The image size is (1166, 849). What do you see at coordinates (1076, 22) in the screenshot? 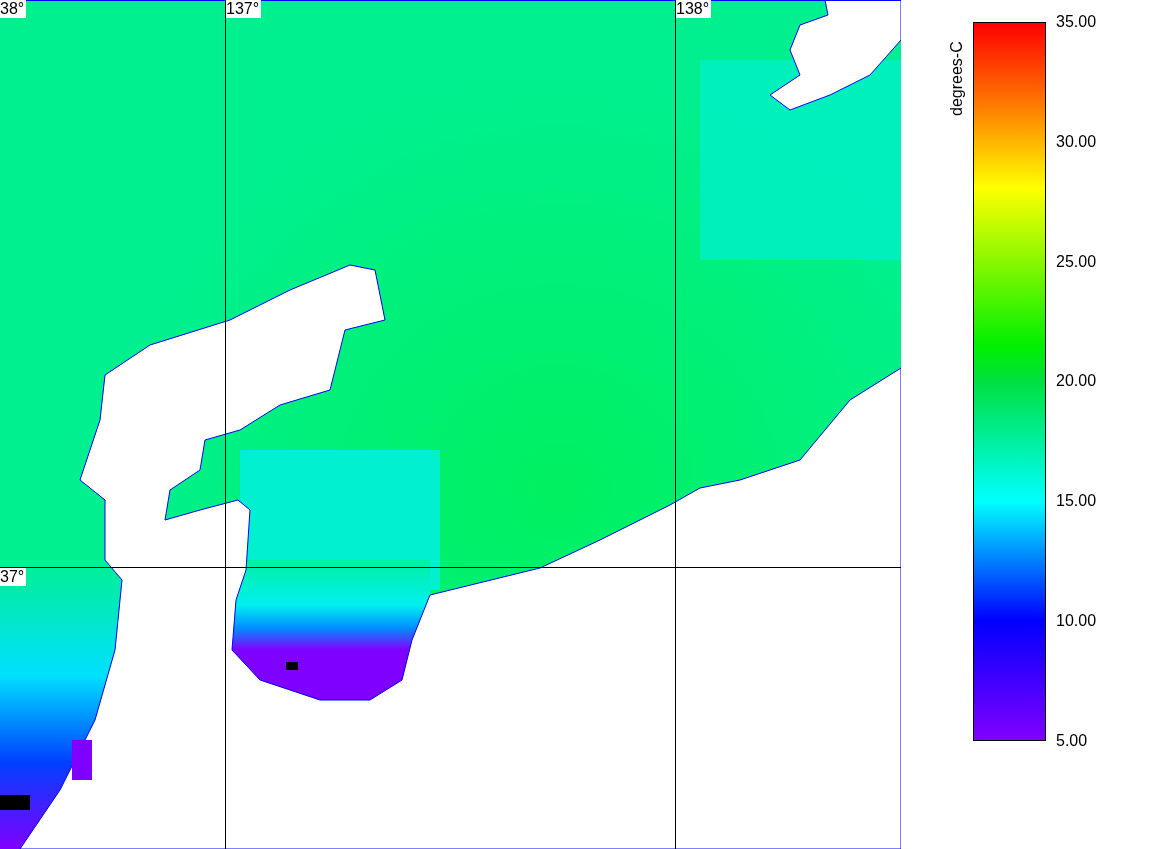
I see `colorbar-tick-label: 35.00` at bounding box center [1076, 22].